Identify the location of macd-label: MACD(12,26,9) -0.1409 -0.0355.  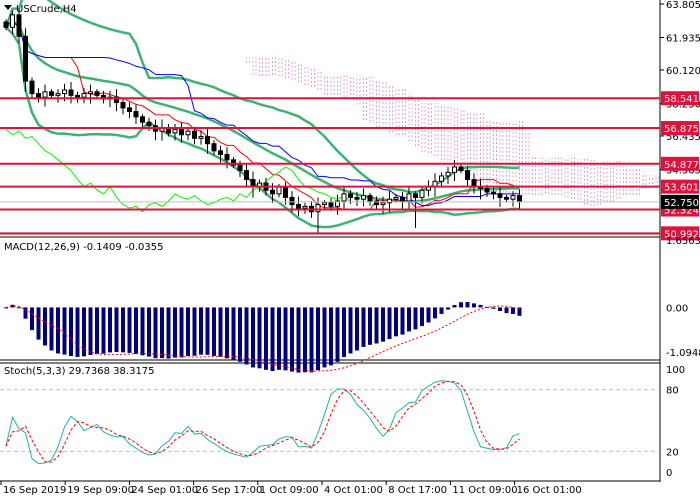
(84, 247).